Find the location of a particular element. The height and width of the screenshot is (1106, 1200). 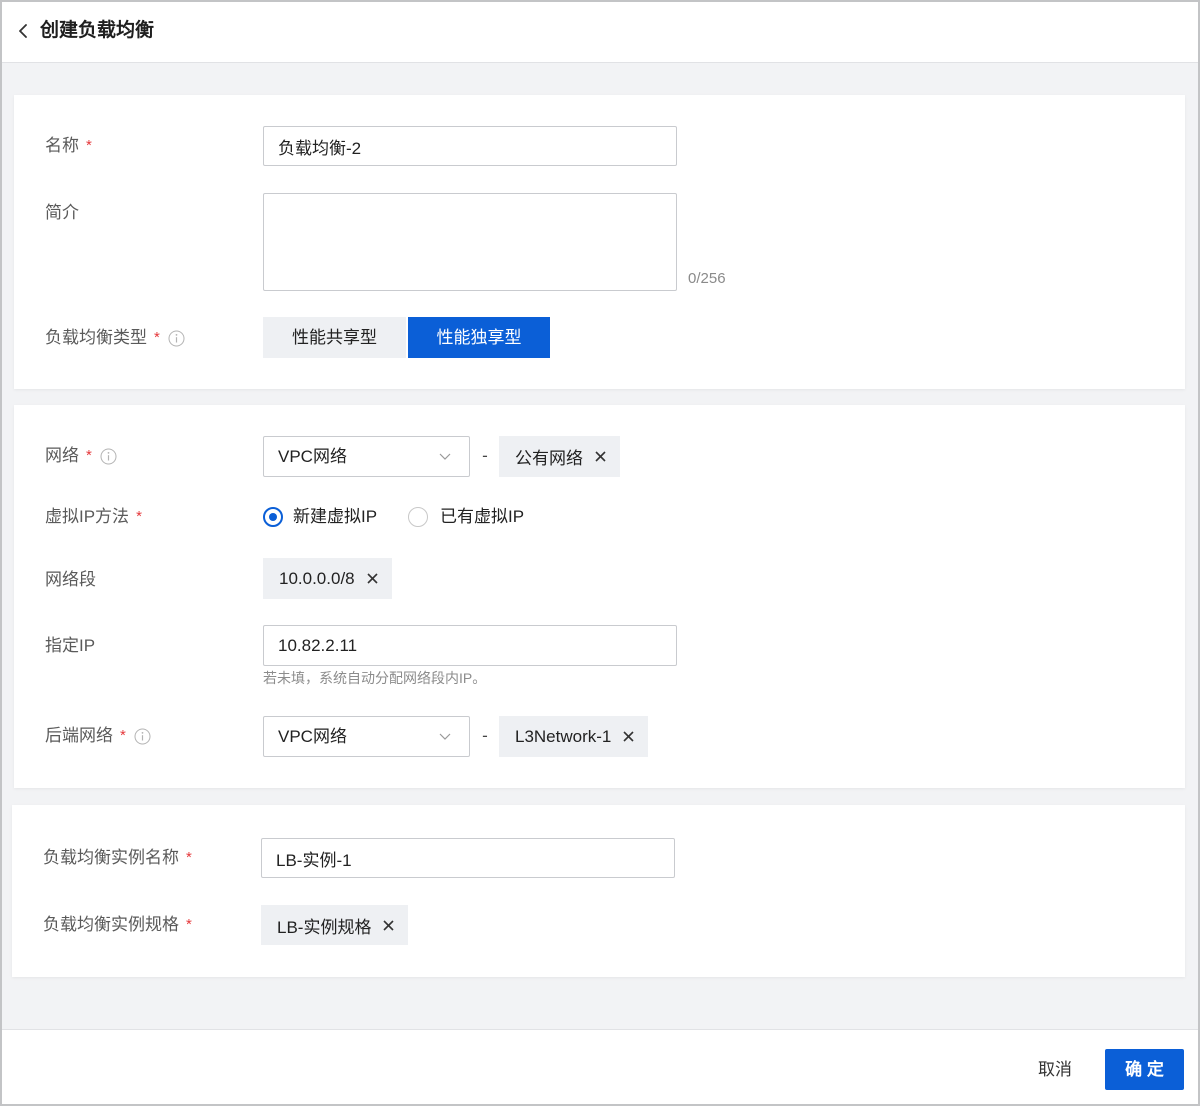

description-textarea is located at coordinates (470, 242).